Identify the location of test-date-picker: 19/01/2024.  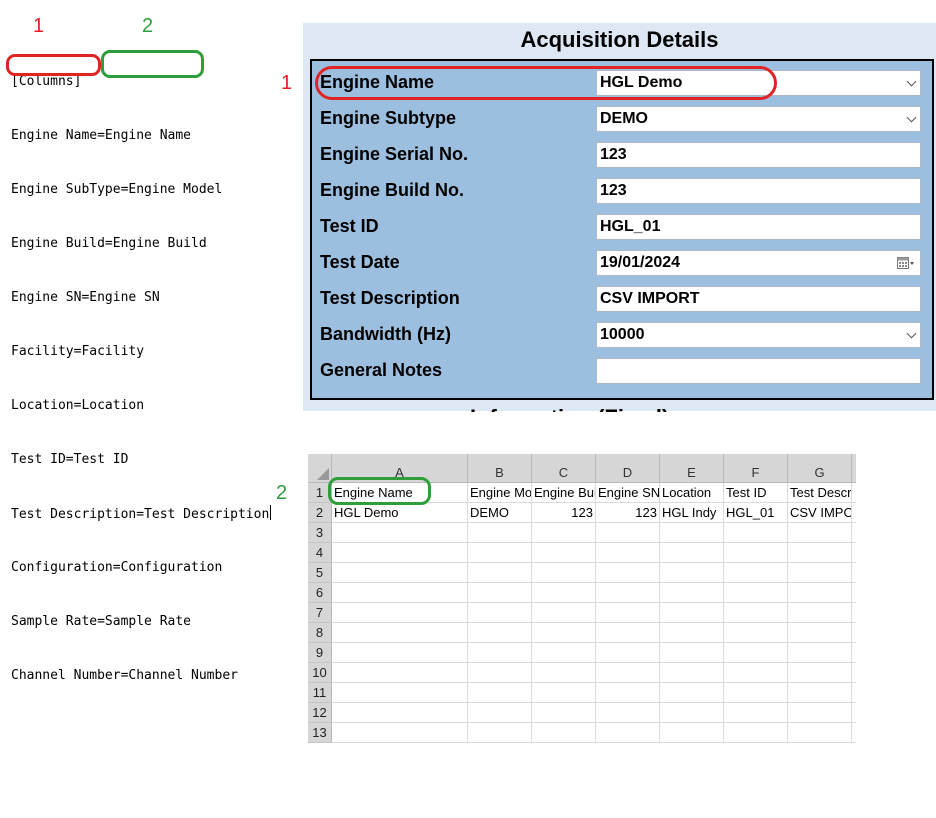
(758, 263).